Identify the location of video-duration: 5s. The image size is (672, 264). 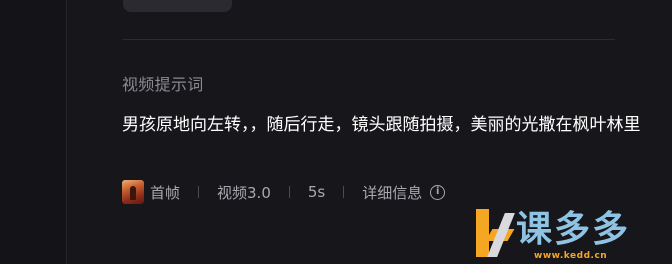
(316, 192).